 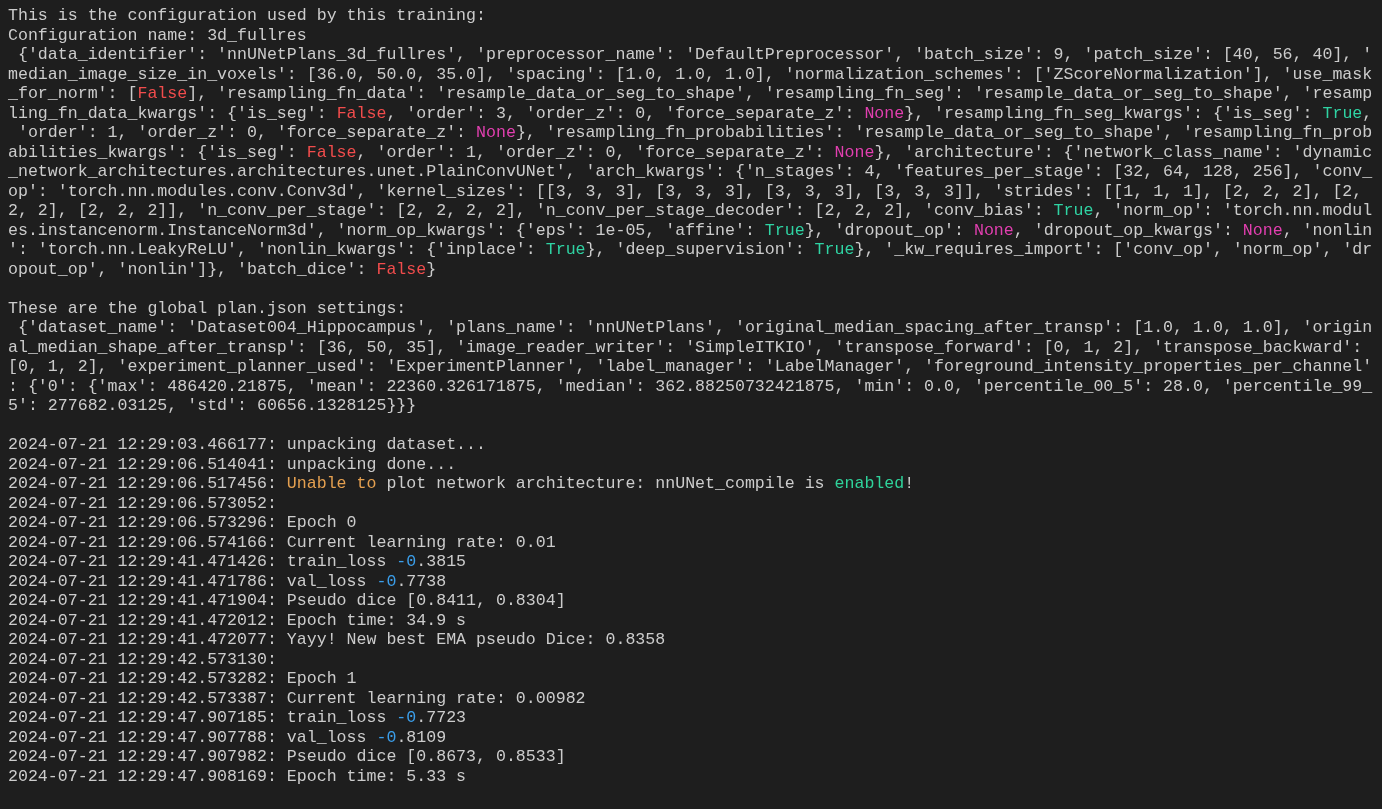 What do you see at coordinates (694, 55) in the screenshot?
I see `console-line: {'data_identifier': 'nnUNetPlans_3d_fullres', 'preprocessor_name': 'DefaultPreprocessor', 'batch_size': 9, 'patch_size': [40, 56, 40], '` at bounding box center [694, 55].